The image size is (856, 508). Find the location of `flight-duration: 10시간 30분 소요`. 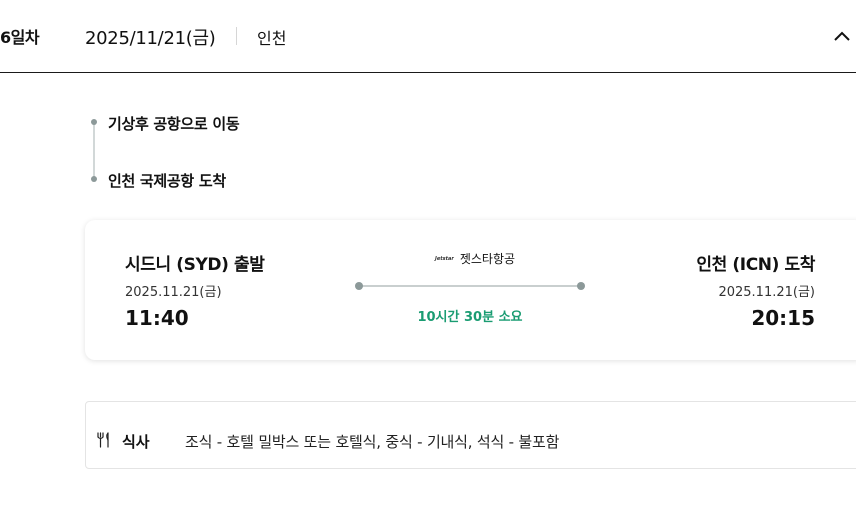

flight-duration: 10시간 30분 소요 is located at coordinates (470, 317).